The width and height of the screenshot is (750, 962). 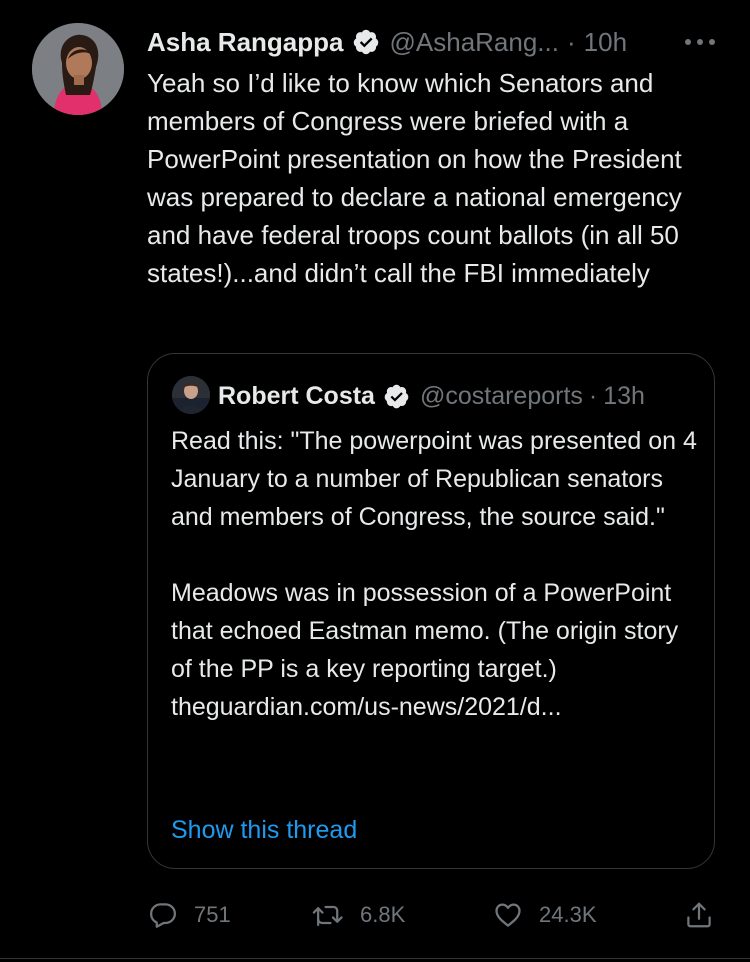 What do you see at coordinates (568, 914) in the screenshot?
I see `like-count: 24.3K` at bounding box center [568, 914].